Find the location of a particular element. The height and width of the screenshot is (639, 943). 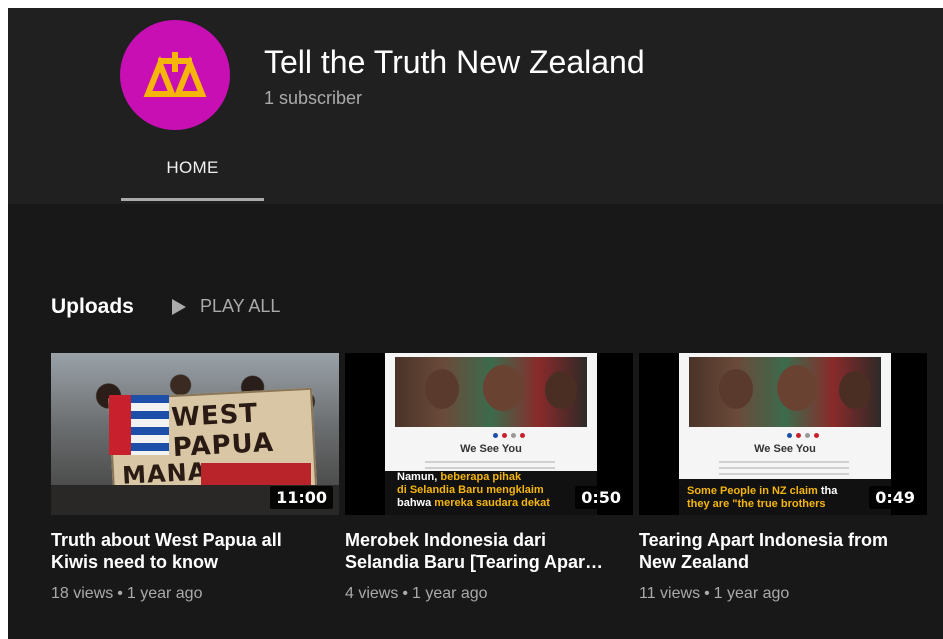

scales-icon is located at coordinates (175, 74).